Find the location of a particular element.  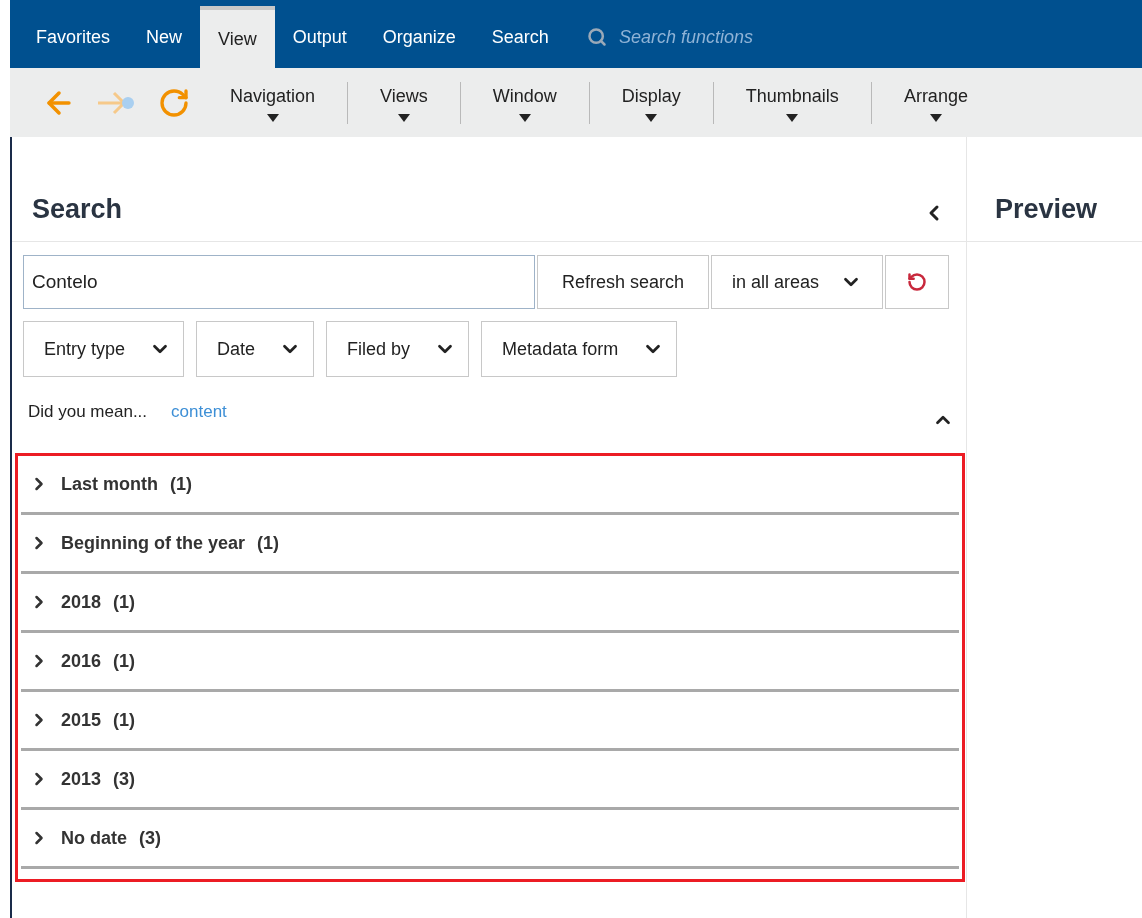

filter-dropdown: Filed by is located at coordinates (398, 349).